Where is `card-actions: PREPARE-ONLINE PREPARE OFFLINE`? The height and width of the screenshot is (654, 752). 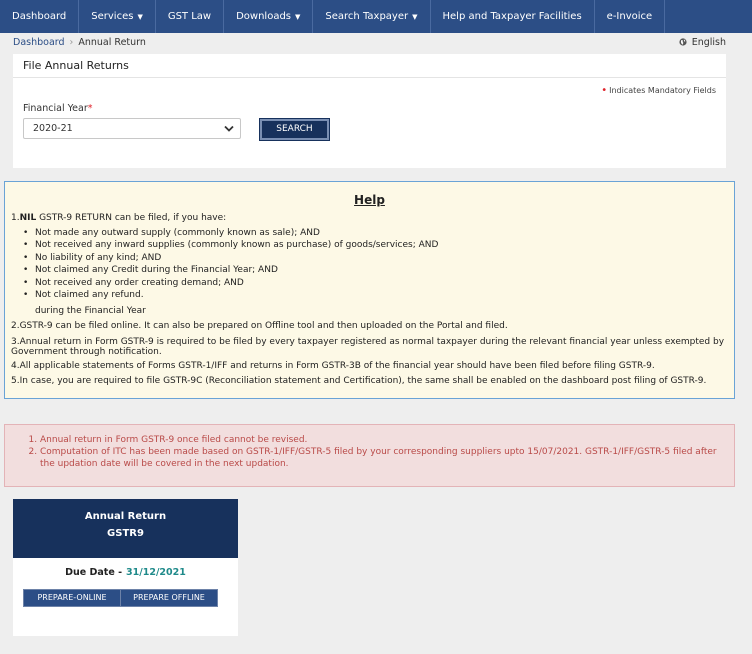 card-actions: PREPARE-ONLINE PREPARE OFFLINE is located at coordinates (120, 598).